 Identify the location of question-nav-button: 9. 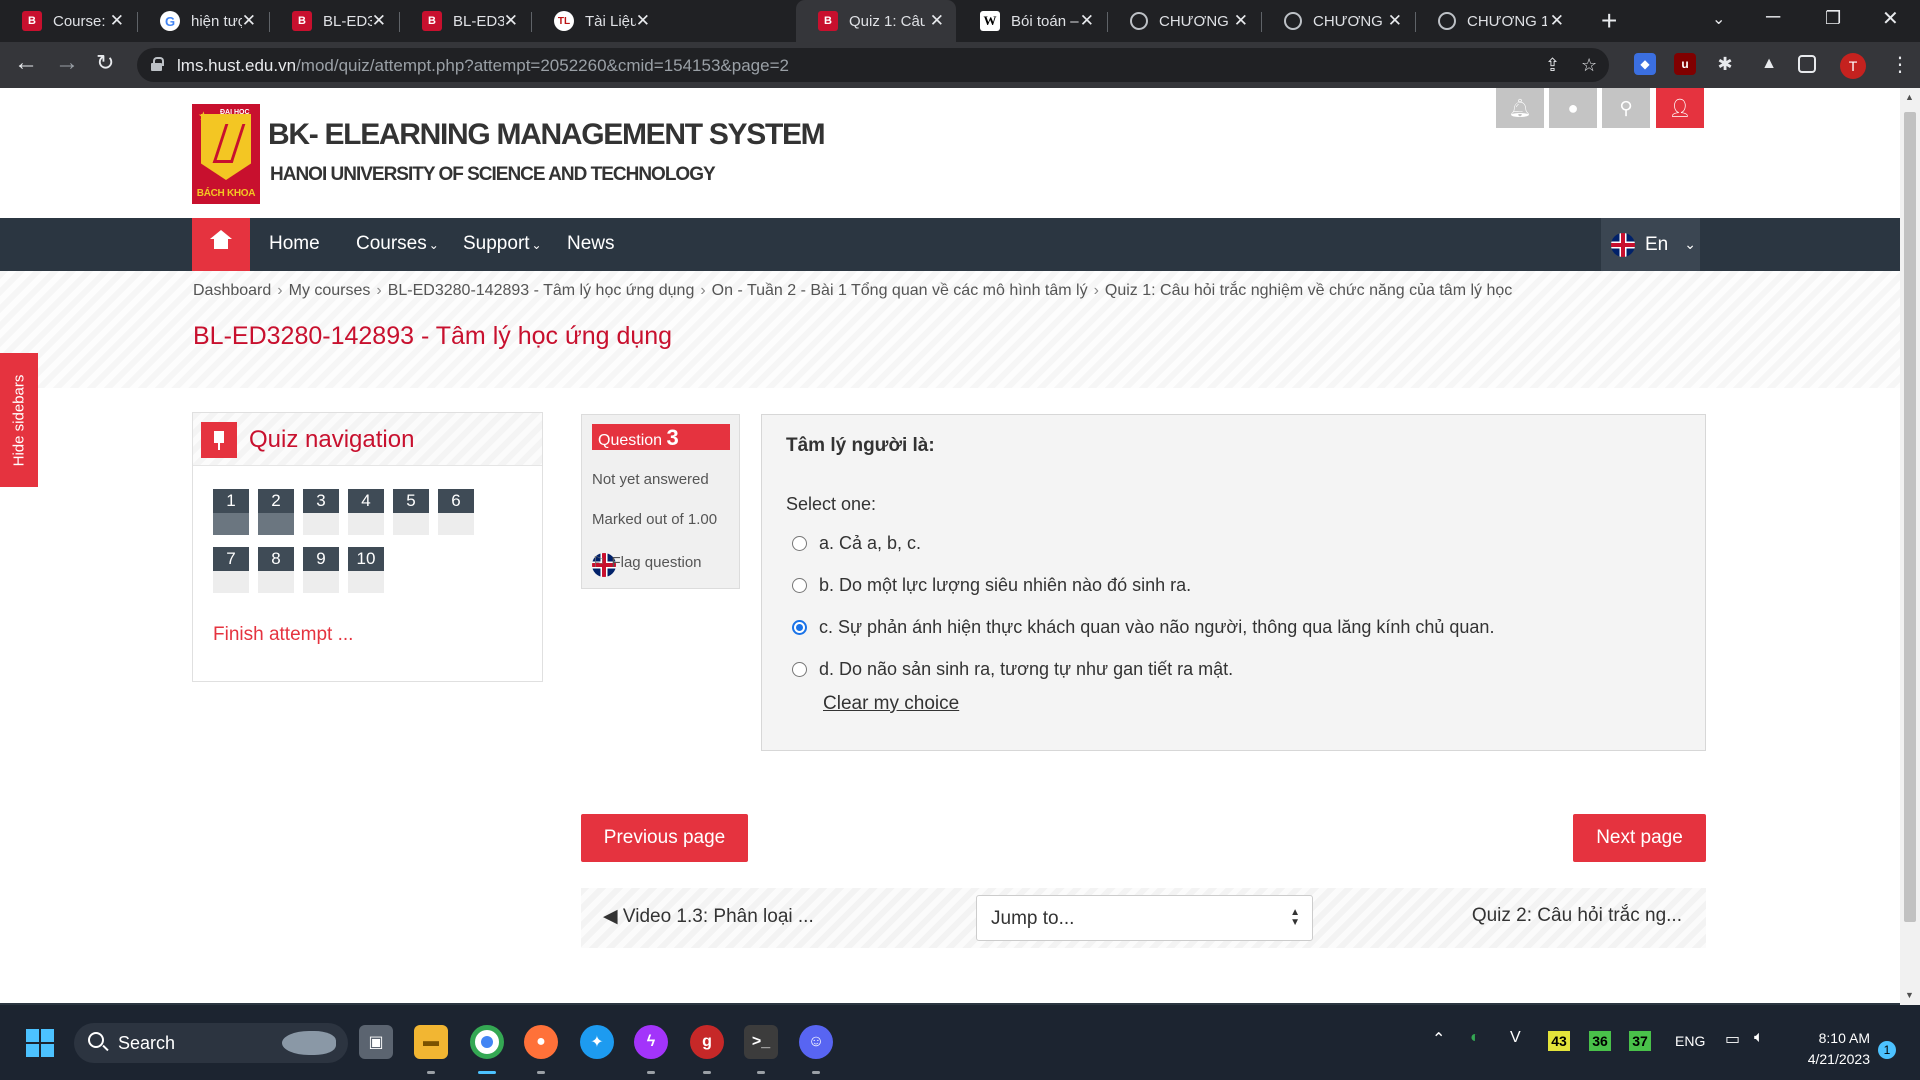
(321, 570).